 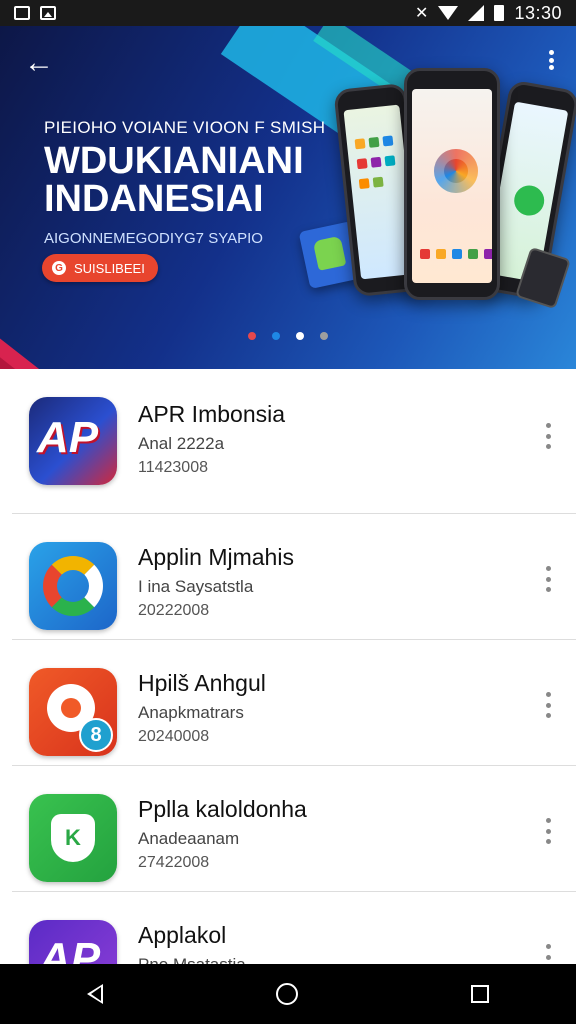 What do you see at coordinates (288, 13) in the screenshot?
I see `status-bar: ✕ 13:30` at bounding box center [288, 13].